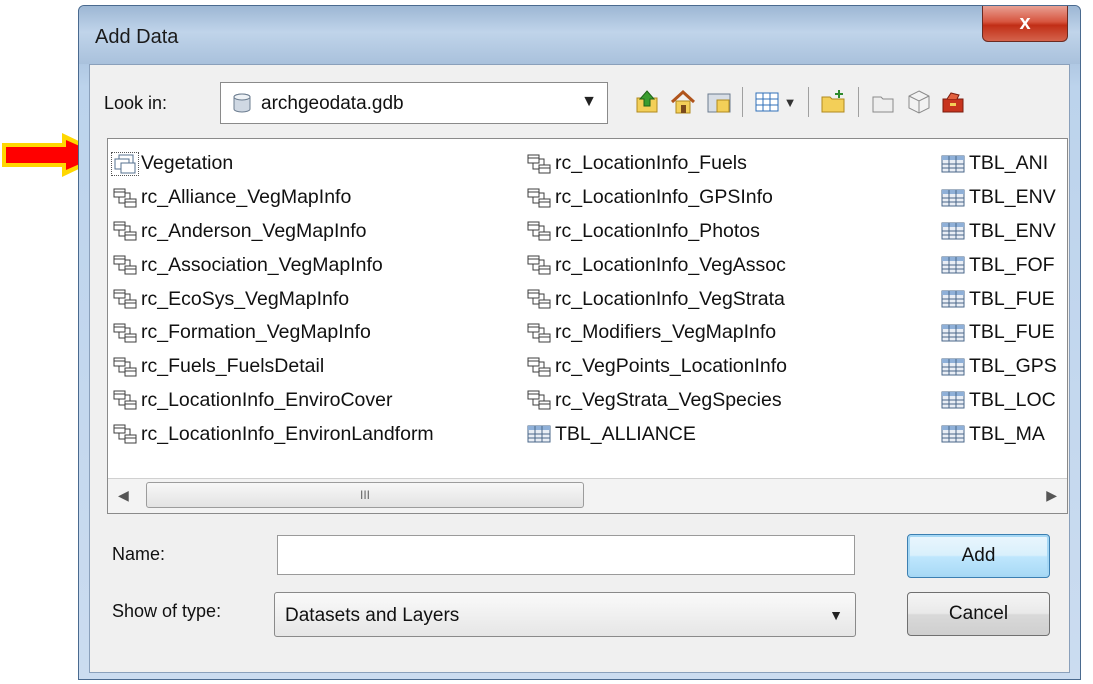  I want to click on list-item: rc_Modifiers_VegMapInfo, so click(656, 333).